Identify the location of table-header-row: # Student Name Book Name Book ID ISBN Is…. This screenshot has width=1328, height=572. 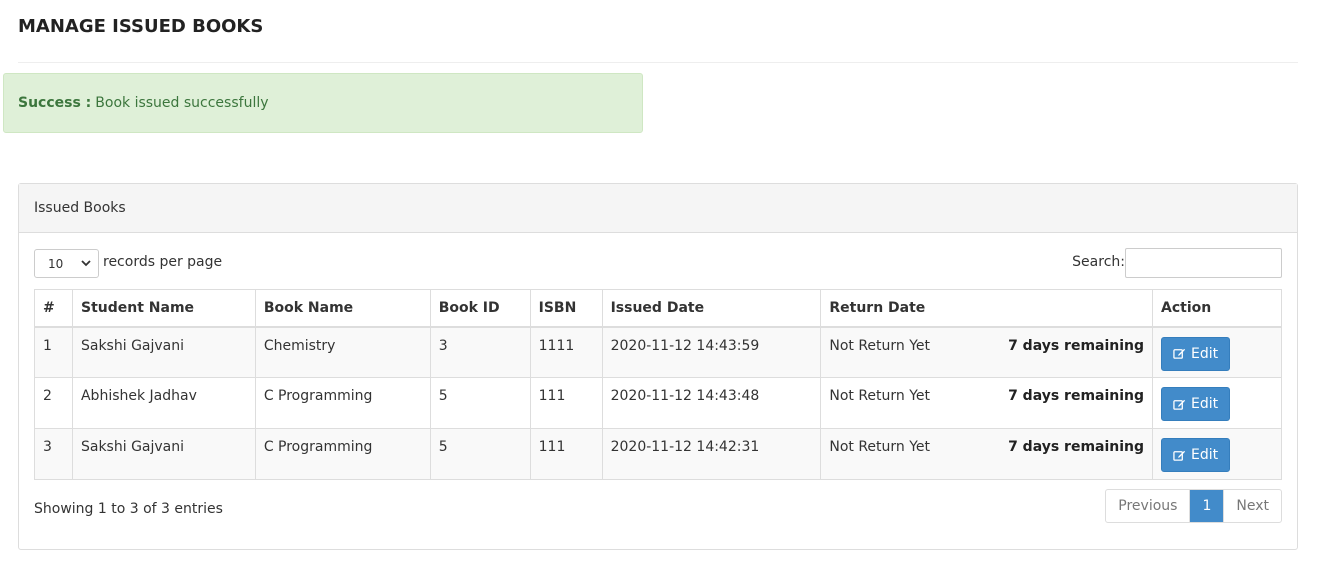
(658, 308).